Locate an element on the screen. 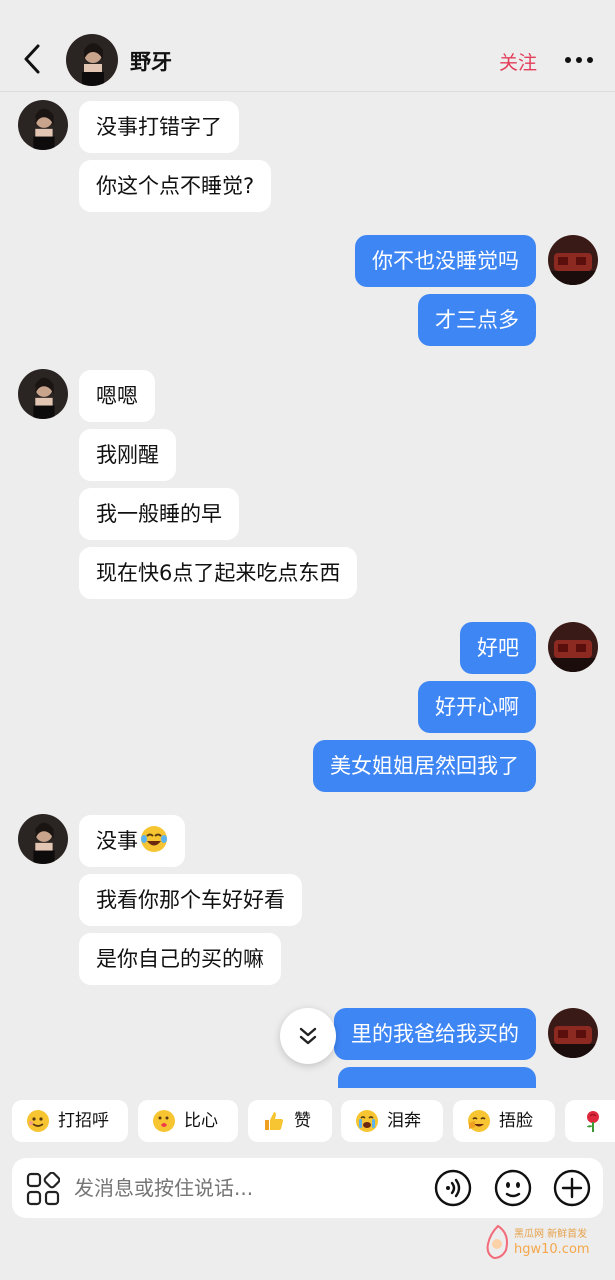 Image resolution: width=615 pixels, height=1280 pixels. quick-reply-chip is located at coordinates (590, 1121).